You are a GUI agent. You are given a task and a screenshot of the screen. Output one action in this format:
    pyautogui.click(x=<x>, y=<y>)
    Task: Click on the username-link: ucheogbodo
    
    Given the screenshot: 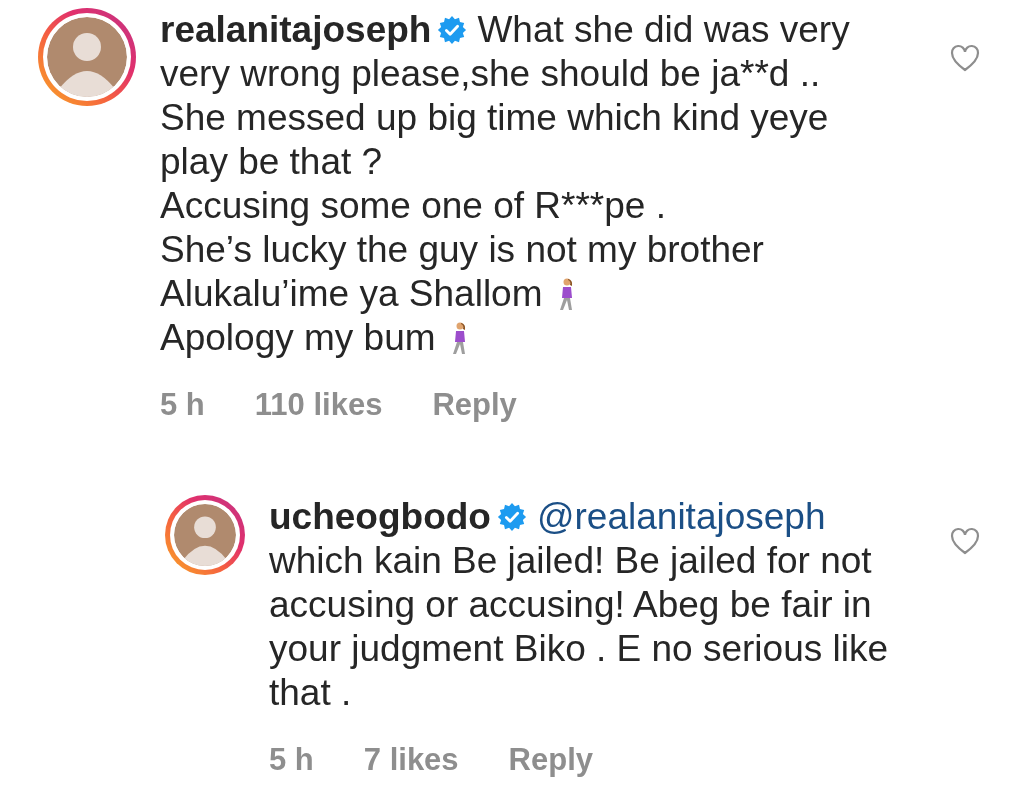 What is the action you would take?
    pyautogui.click(x=380, y=516)
    